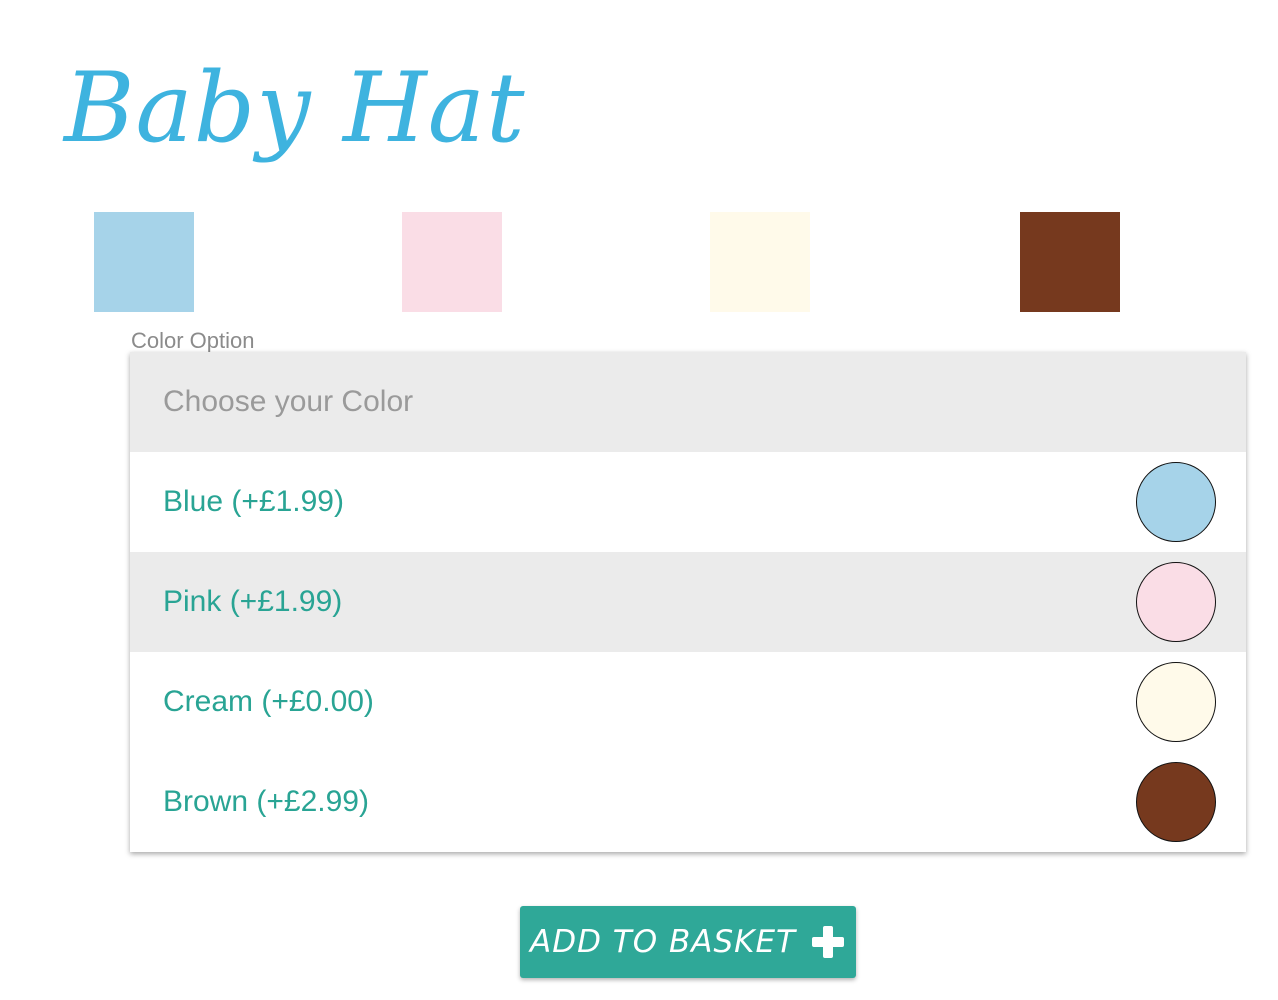 This screenshot has height=1000, width=1278. I want to click on option-label: Brown (+£2.99), so click(266, 801).